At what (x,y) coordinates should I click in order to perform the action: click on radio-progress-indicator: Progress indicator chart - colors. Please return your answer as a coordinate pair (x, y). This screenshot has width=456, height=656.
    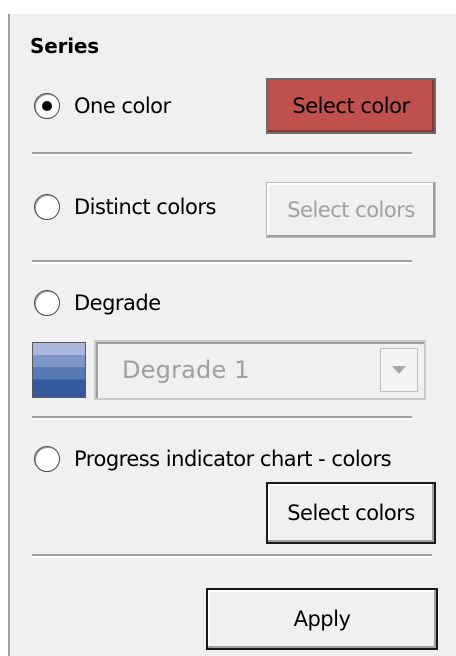
    Looking at the image, I should click on (213, 459).